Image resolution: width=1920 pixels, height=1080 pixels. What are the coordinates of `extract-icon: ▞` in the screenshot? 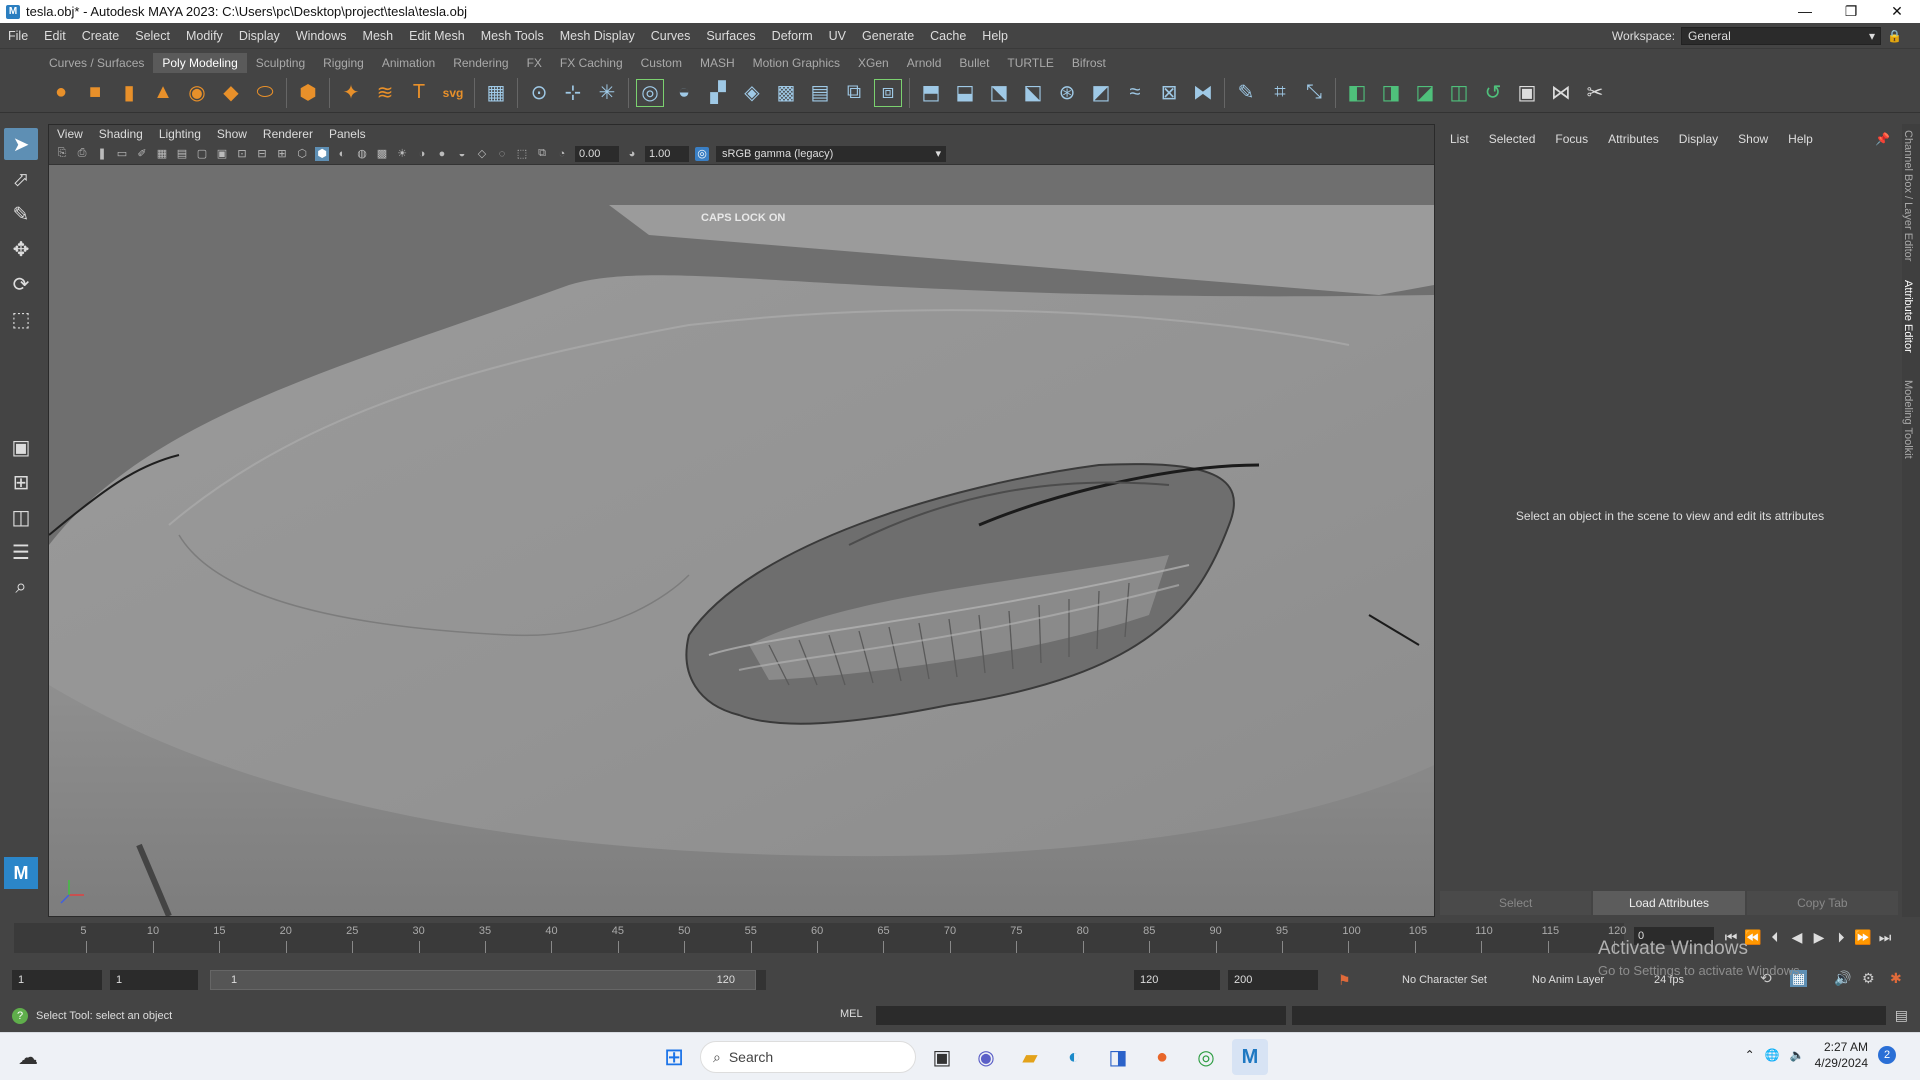 It's located at (718, 93).